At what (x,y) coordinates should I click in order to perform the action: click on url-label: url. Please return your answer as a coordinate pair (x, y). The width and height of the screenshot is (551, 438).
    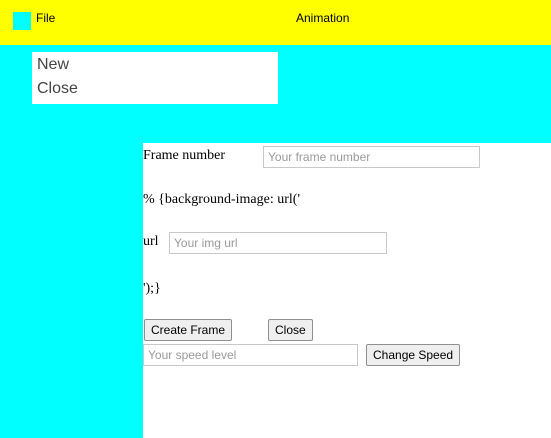
    Looking at the image, I should click on (151, 241).